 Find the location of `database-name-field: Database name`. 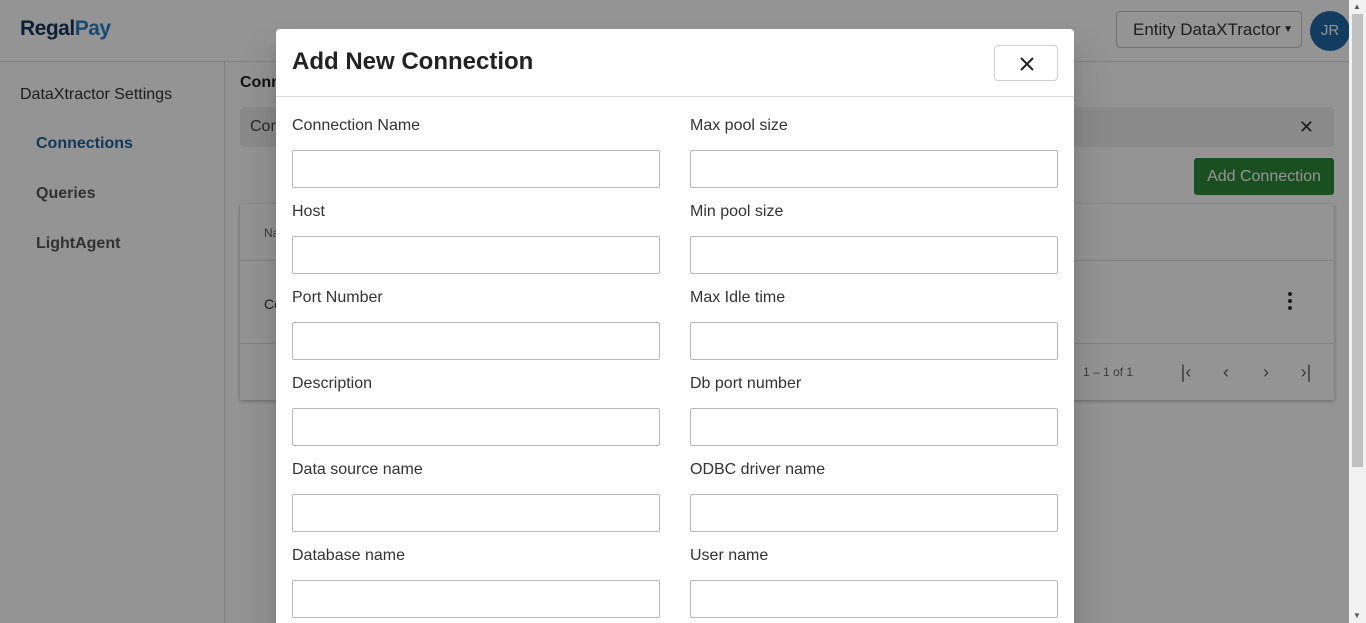

database-name-field: Database name is located at coordinates (476, 582).